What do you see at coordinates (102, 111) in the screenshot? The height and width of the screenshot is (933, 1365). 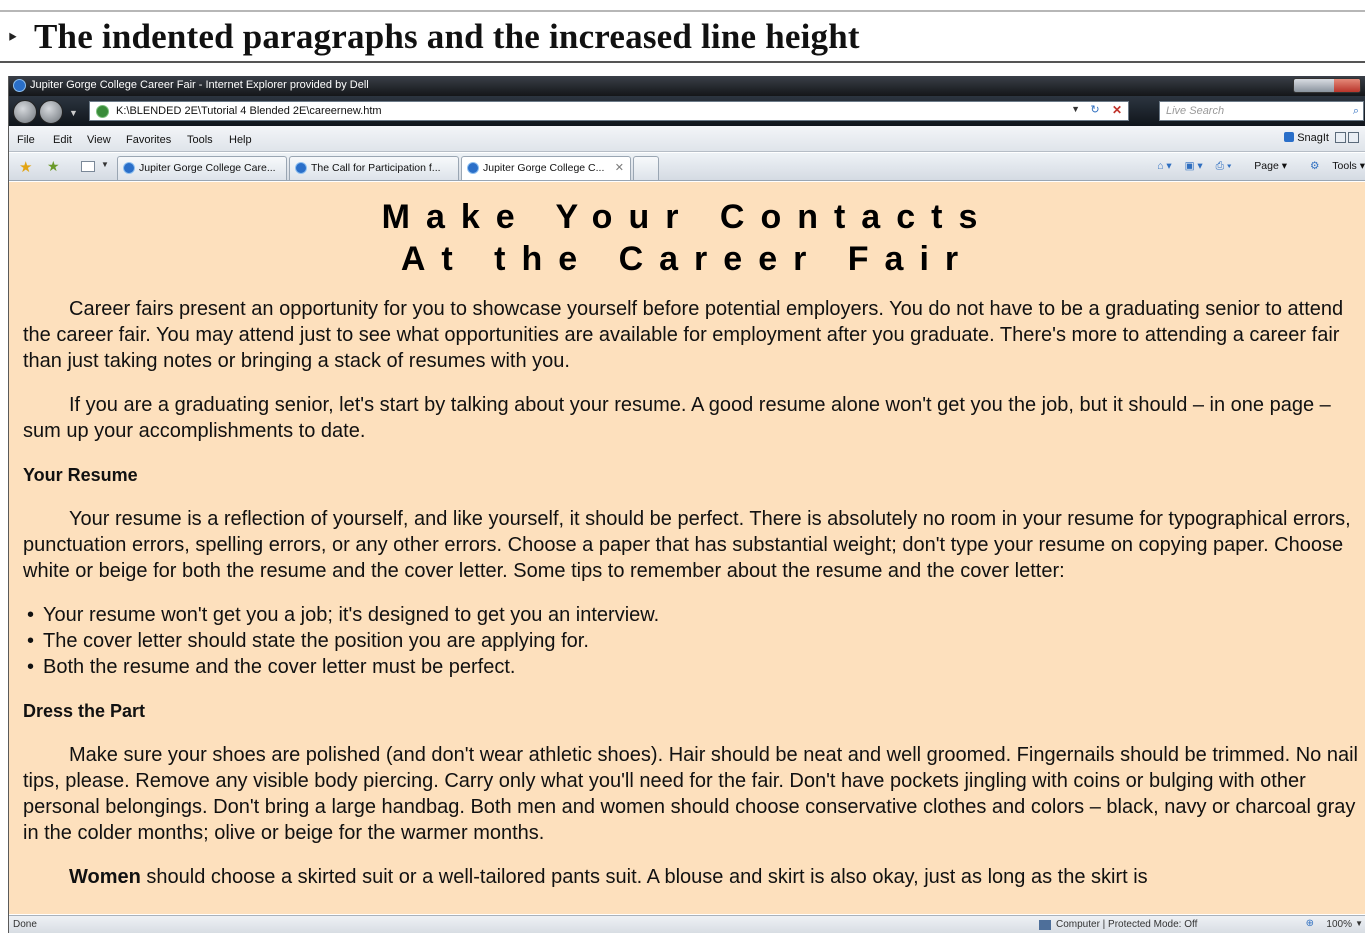 I see `page-icon` at bounding box center [102, 111].